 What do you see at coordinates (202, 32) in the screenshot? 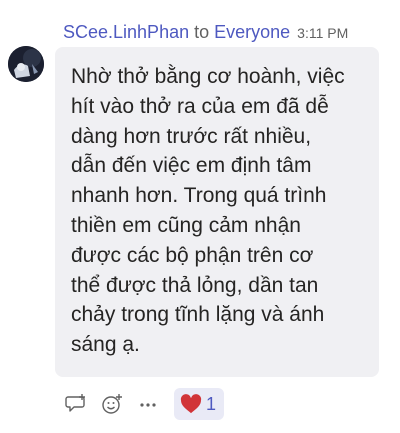
I see `to-label: to` at bounding box center [202, 32].